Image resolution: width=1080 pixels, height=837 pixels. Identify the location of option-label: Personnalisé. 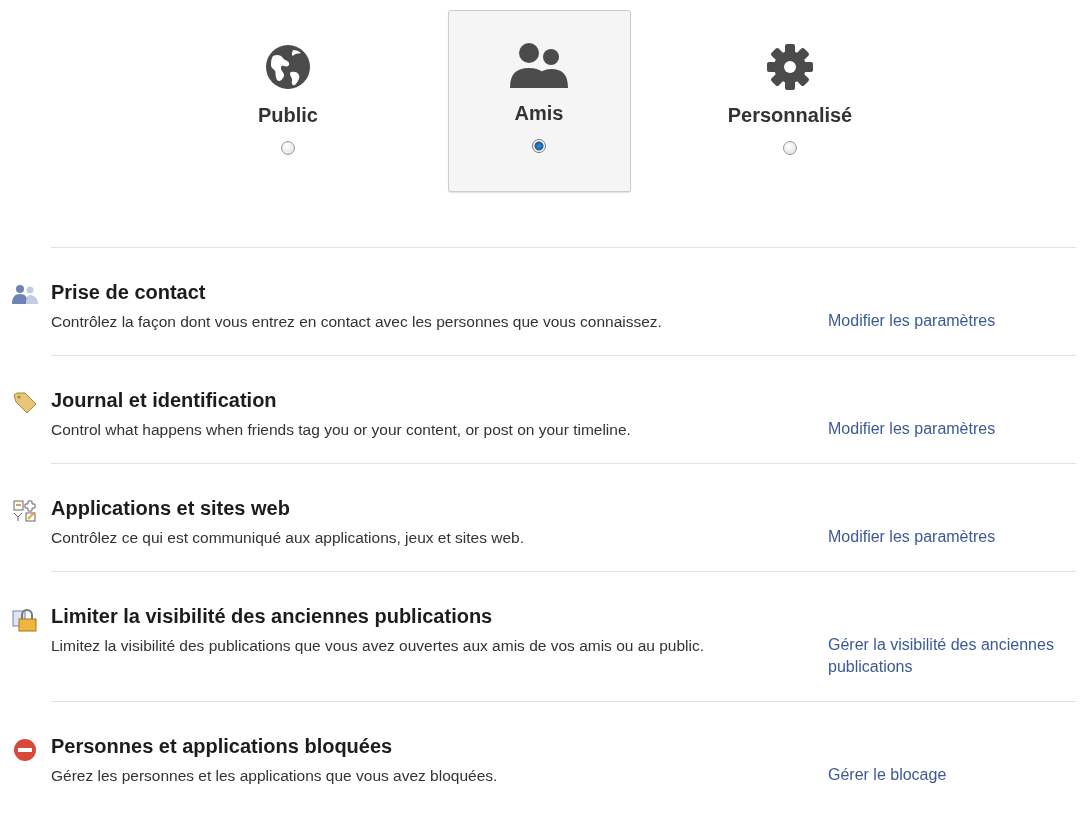
(790, 115).